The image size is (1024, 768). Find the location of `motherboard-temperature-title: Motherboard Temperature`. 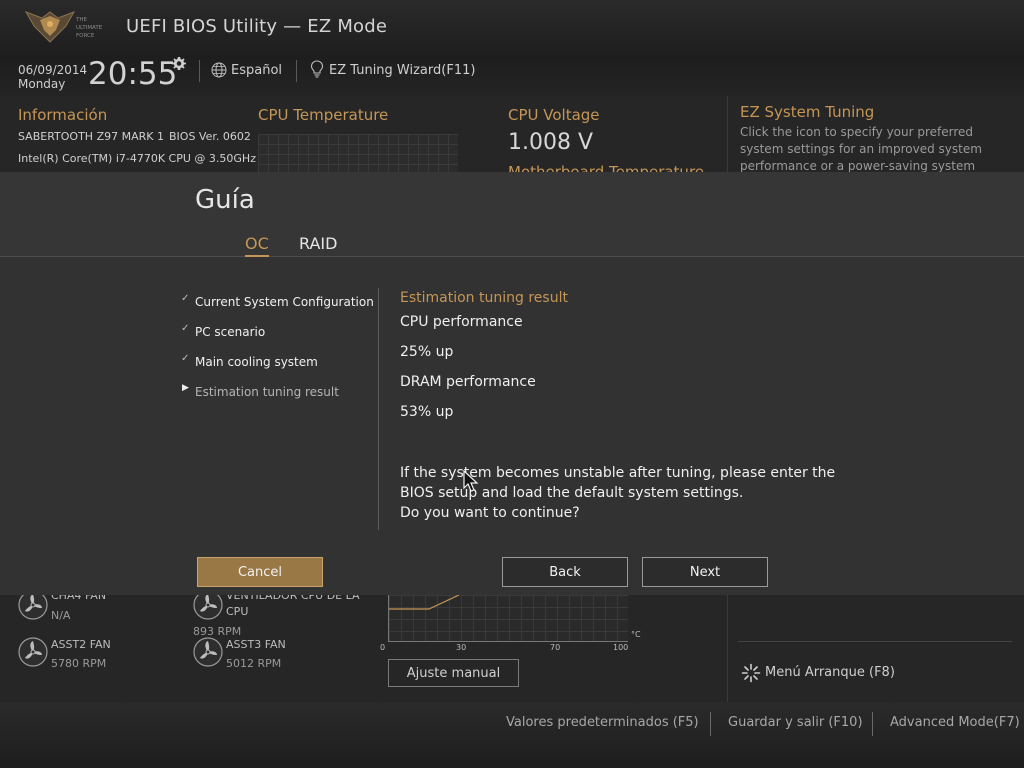

motherboard-temperature-title: Motherboard Temperature is located at coordinates (606, 167).